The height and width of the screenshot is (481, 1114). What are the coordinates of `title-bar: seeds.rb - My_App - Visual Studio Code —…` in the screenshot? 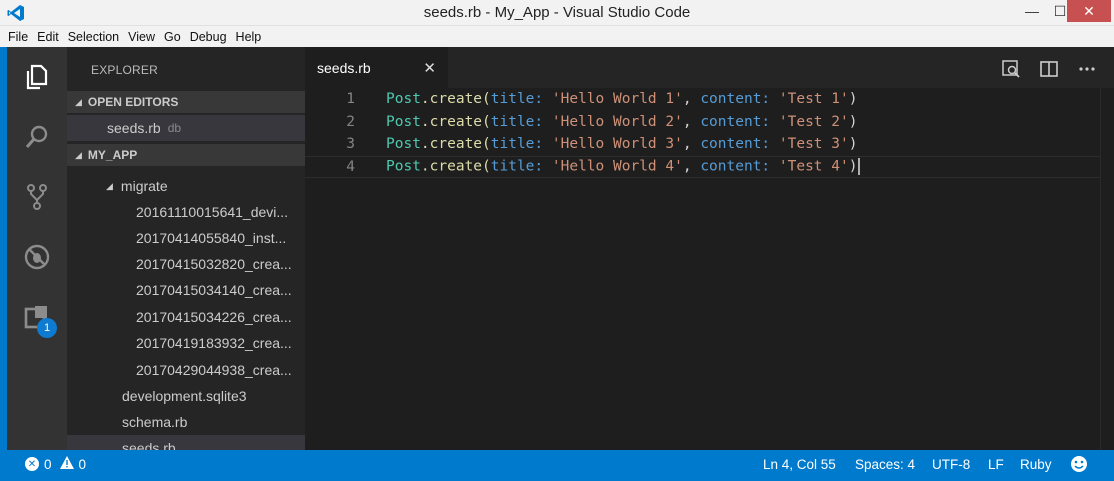 It's located at (557, 13).